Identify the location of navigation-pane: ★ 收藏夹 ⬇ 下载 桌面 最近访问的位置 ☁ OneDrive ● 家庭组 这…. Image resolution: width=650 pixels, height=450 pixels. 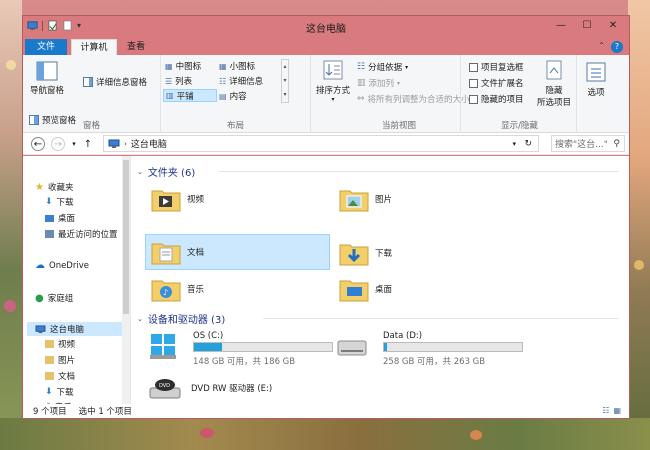
(76, 280).